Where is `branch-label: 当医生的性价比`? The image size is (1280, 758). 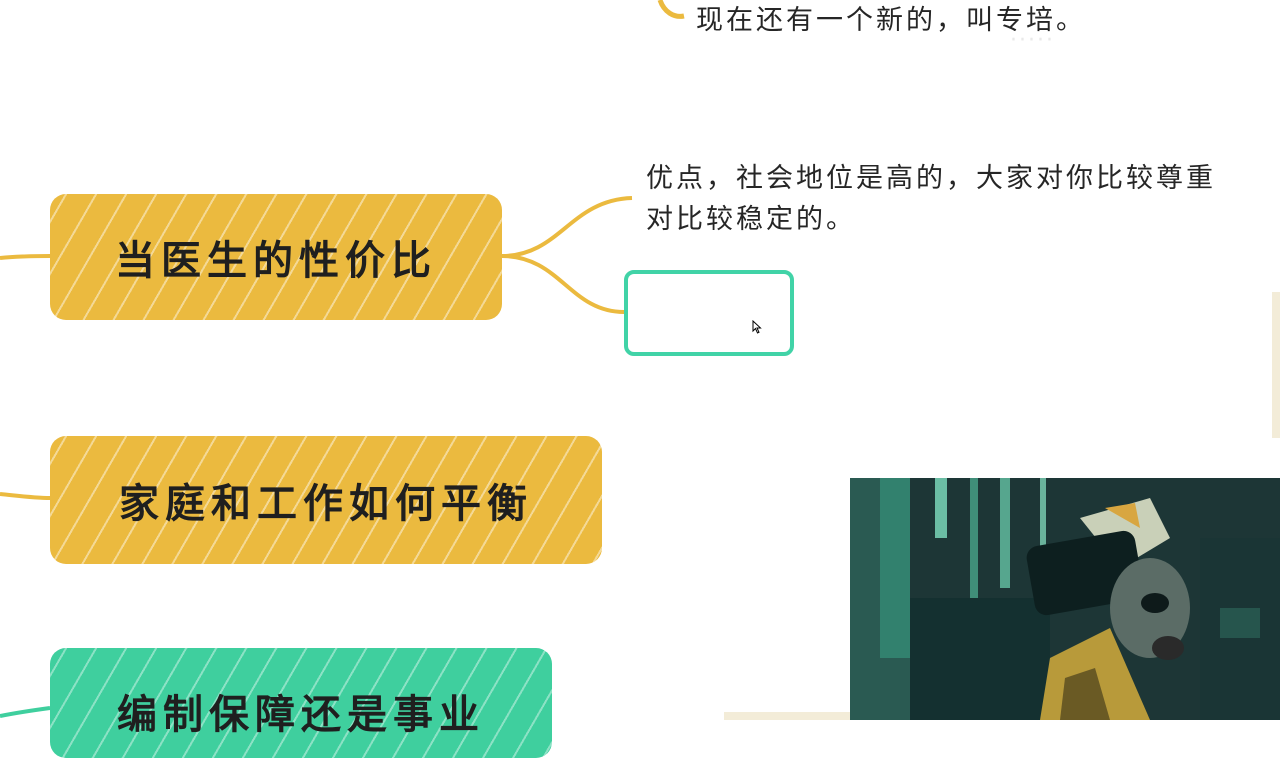 branch-label: 当医生的性价比 is located at coordinates (276, 261).